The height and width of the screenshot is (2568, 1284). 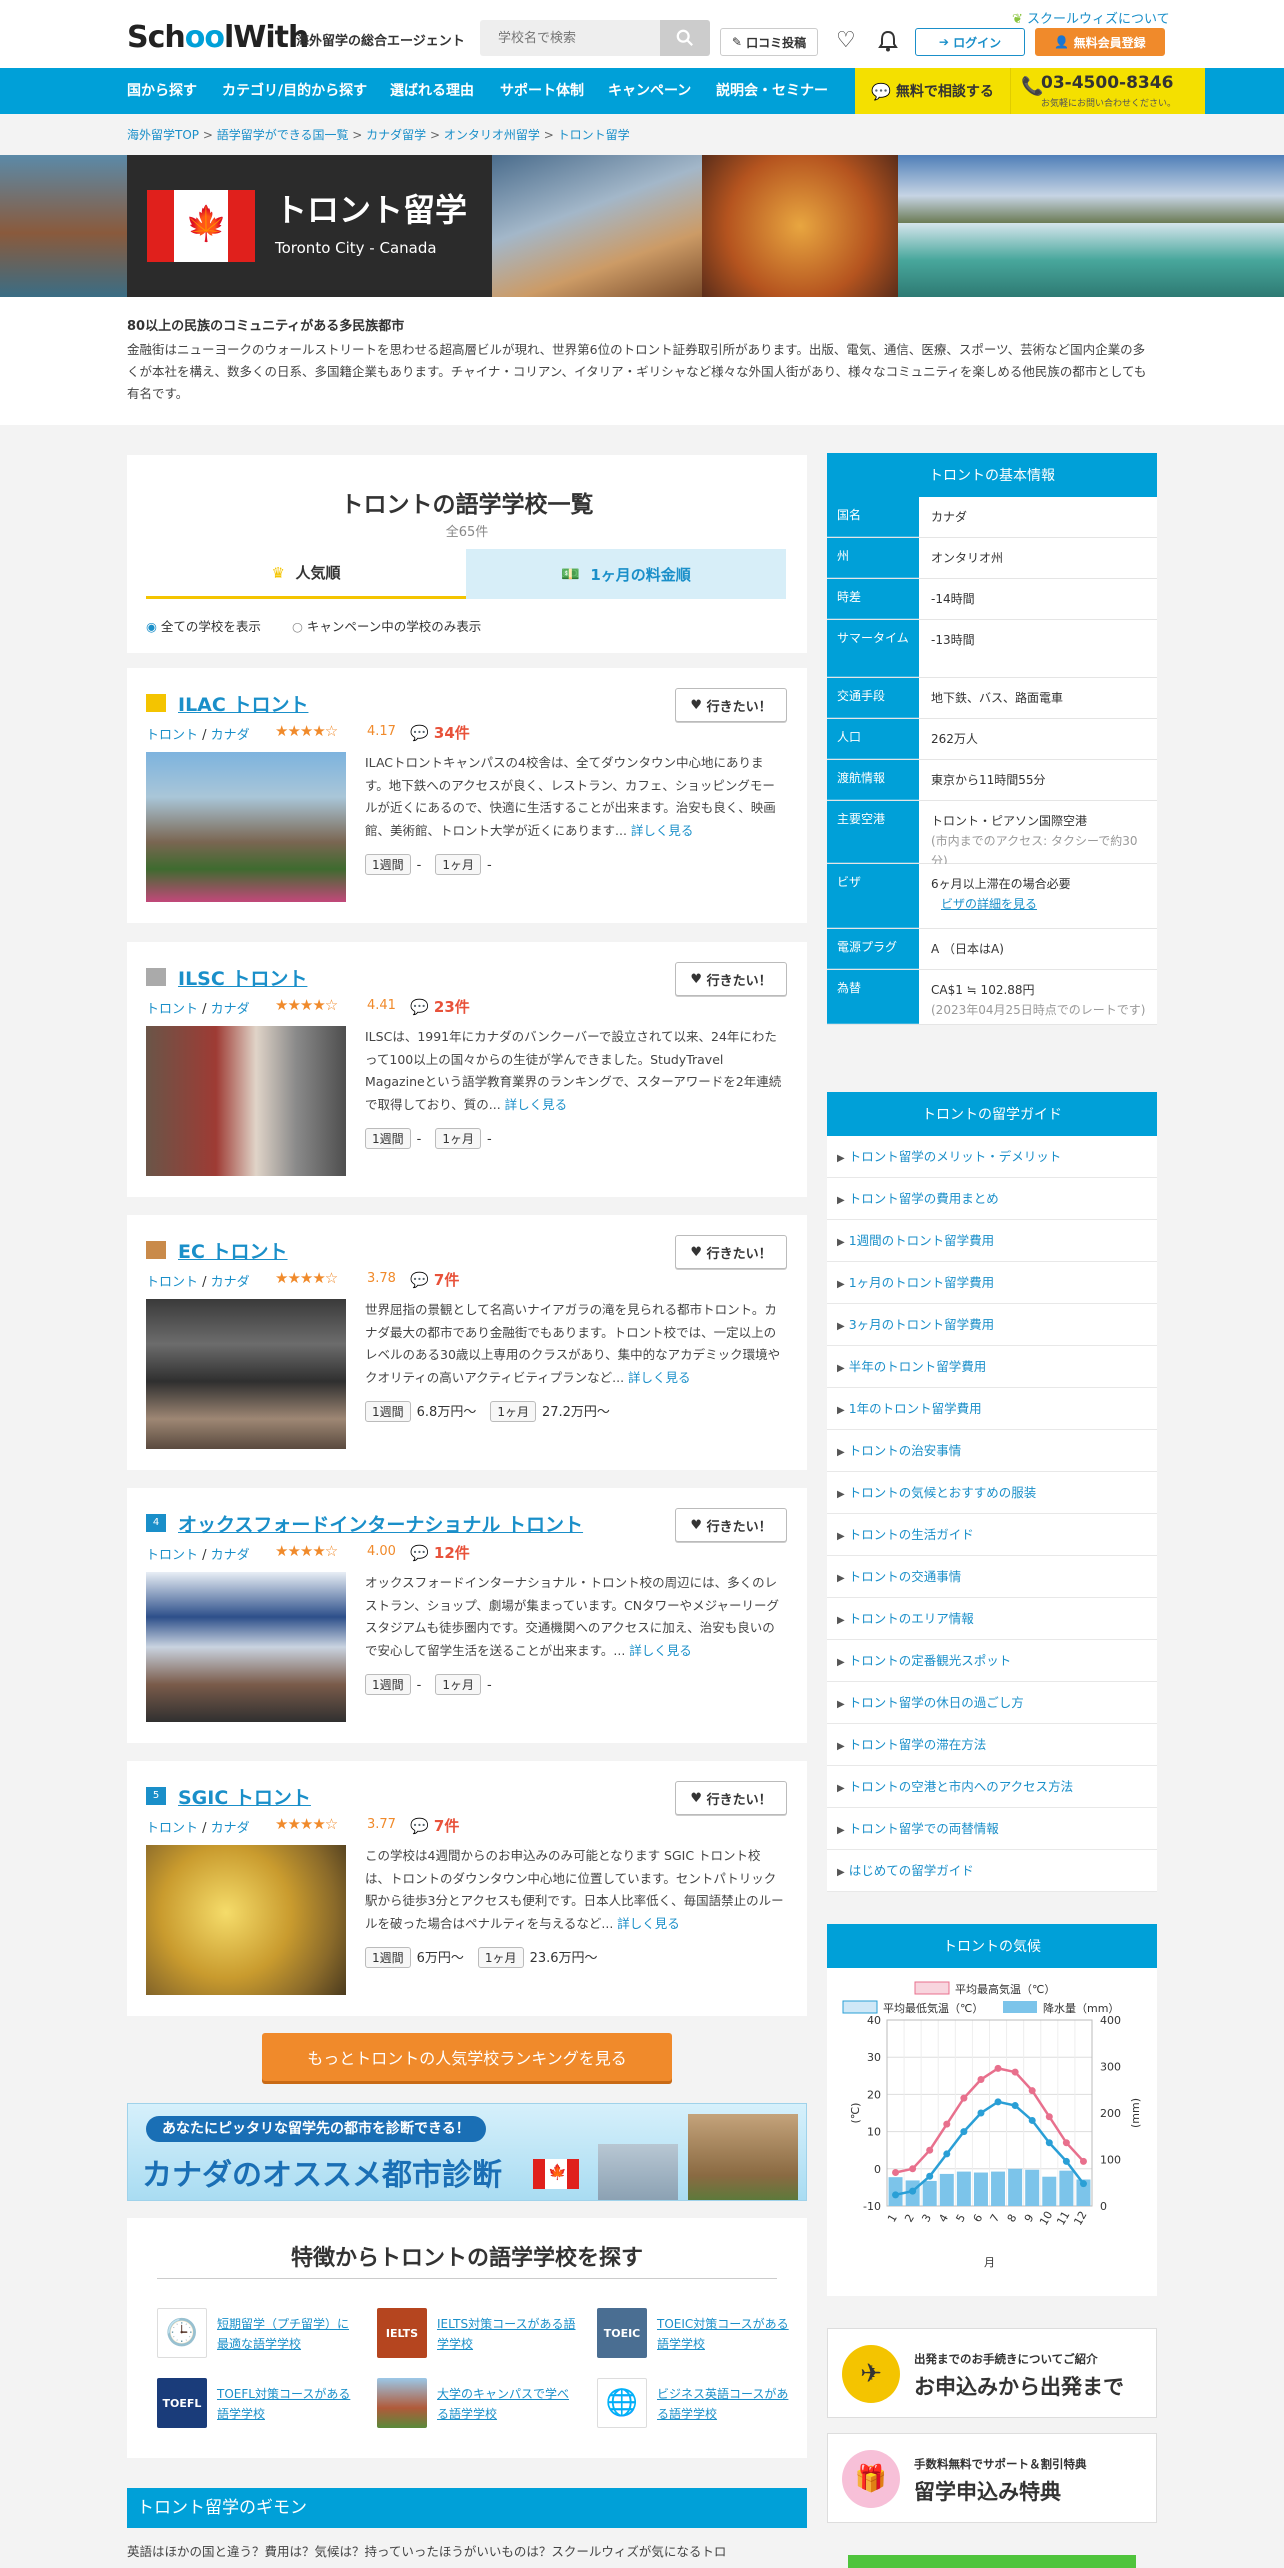 I want to click on guide-link: 3ヶ月のトロント留学費用, so click(x=921, y=1324).